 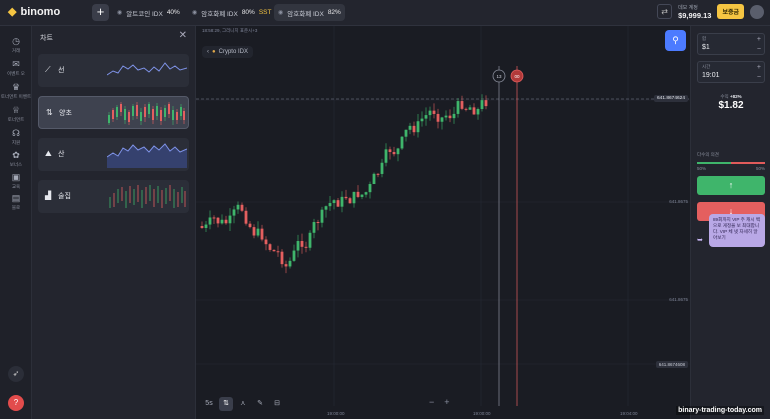 What do you see at coordinates (759, 73) in the screenshot?
I see `time-stepper: + −` at bounding box center [759, 73].